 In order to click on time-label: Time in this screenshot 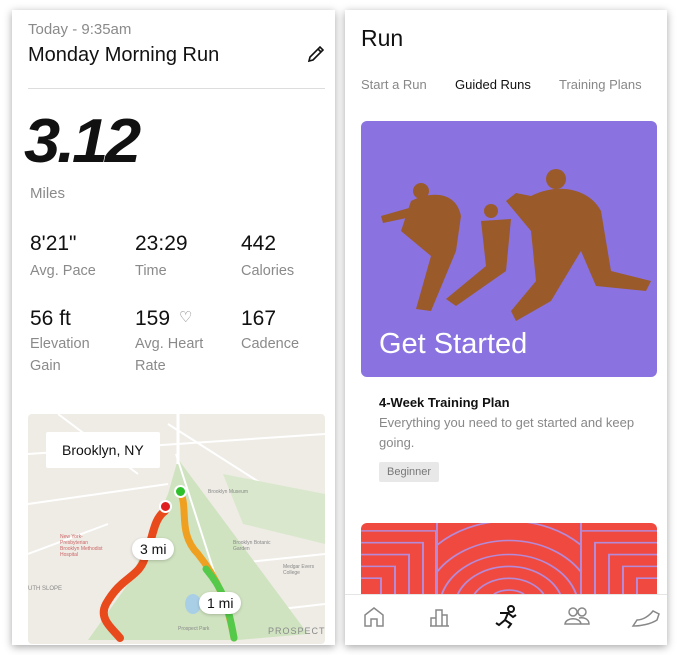, I will do `click(151, 271)`.